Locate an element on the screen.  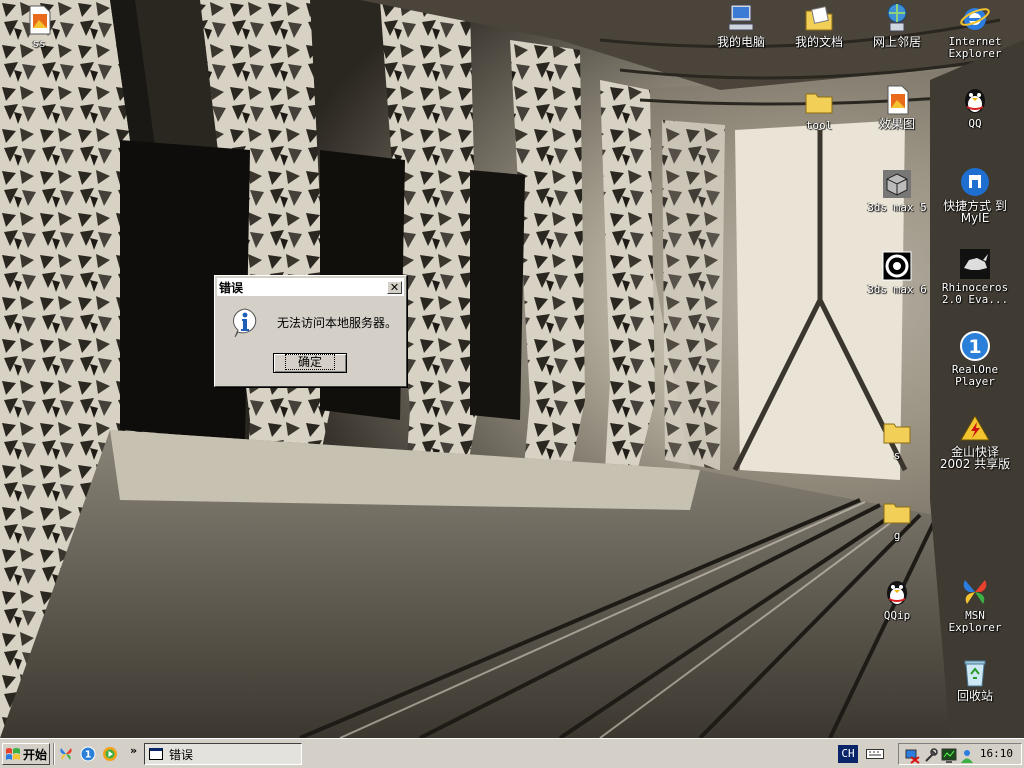
desktop-icon-3dsmax6: 3ds max 6 is located at coordinates (897, 273).